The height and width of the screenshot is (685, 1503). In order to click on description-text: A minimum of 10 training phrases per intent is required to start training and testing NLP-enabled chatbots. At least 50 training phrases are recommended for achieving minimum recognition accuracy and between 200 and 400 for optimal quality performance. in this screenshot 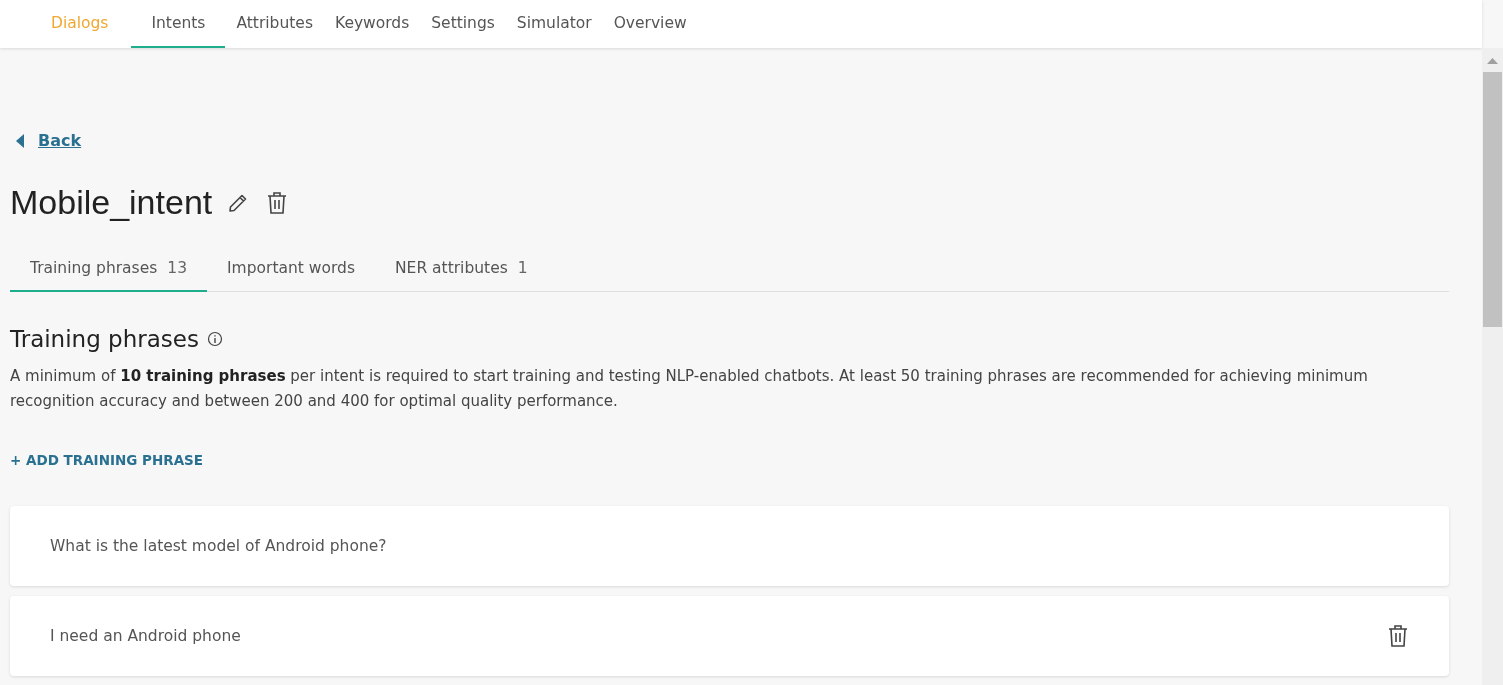, I will do `click(689, 389)`.